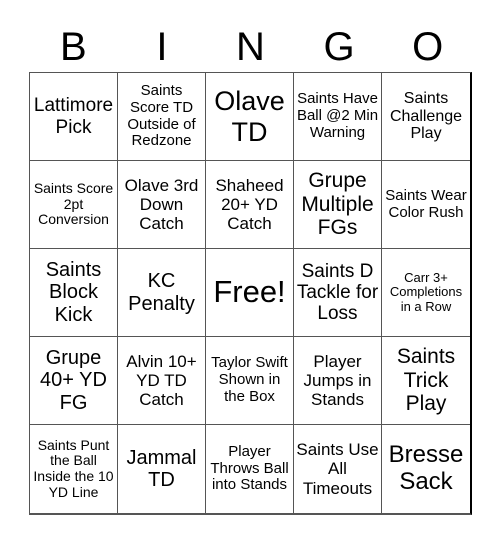  I want to click on cell-label: Lattimore Pick, so click(73, 116).